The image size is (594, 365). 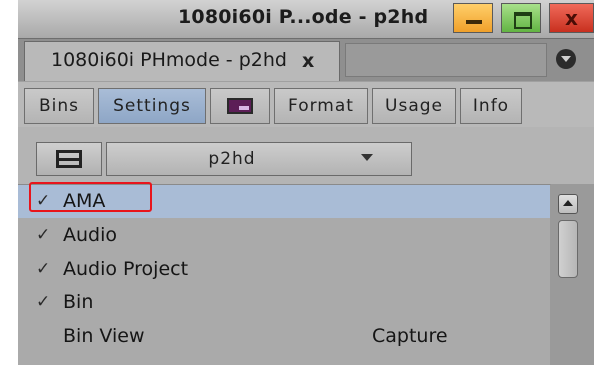 What do you see at coordinates (568, 249) in the screenshot?
I see `scroll-thumb` at bounding box center [568, 249].